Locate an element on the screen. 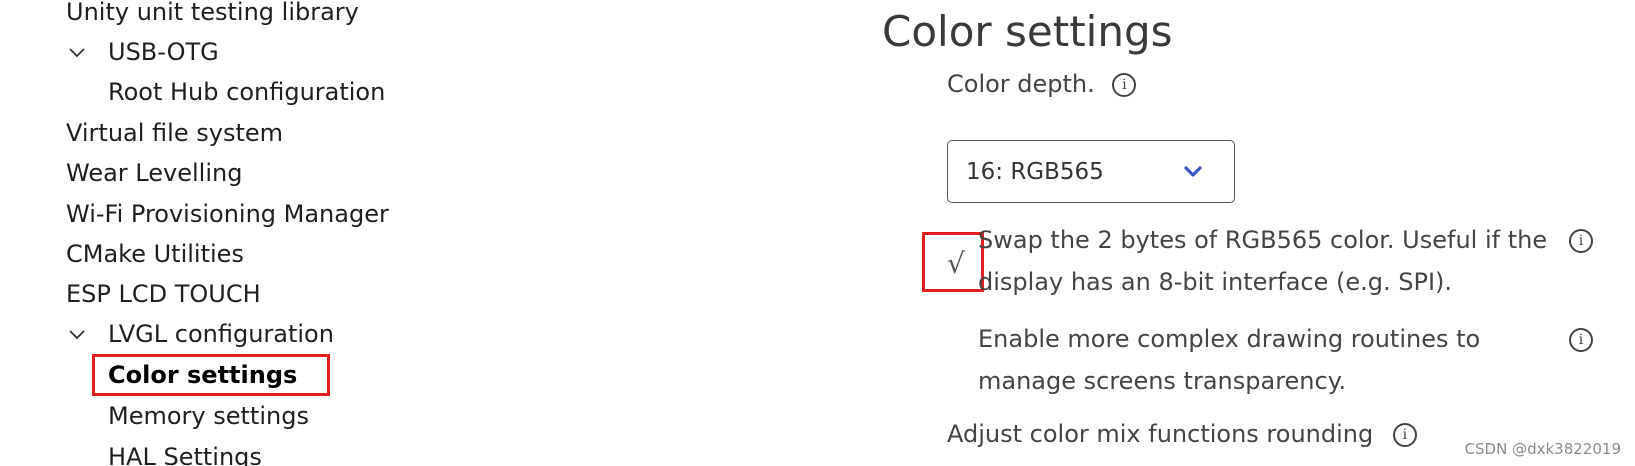  sidebar-item-usb-otg: USB-OTG is located at coordinates (144, 52).